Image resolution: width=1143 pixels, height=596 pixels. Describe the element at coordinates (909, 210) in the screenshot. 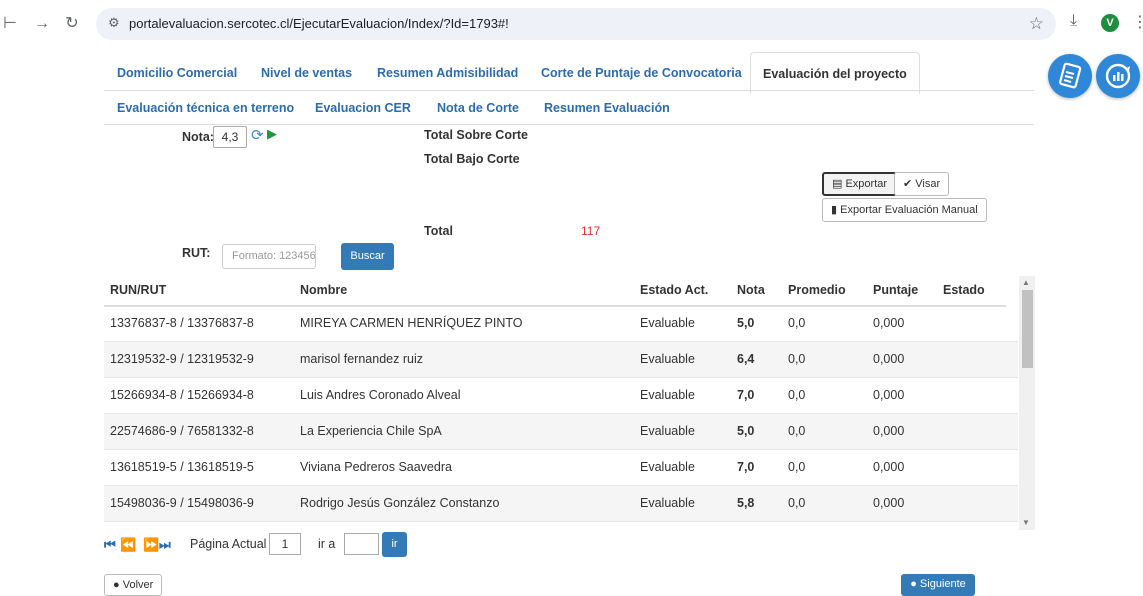

I see `exportar-manual-label: Exportar Evaluación Manual` at that location.